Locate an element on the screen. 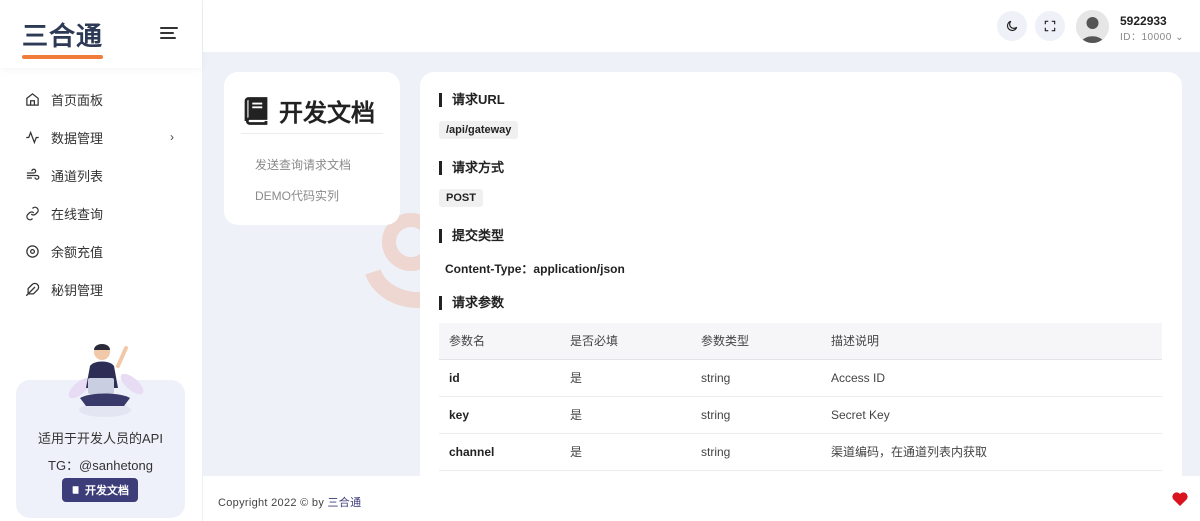  sidebar-item-label: 余额充值 is located at coordinates (77, 252).